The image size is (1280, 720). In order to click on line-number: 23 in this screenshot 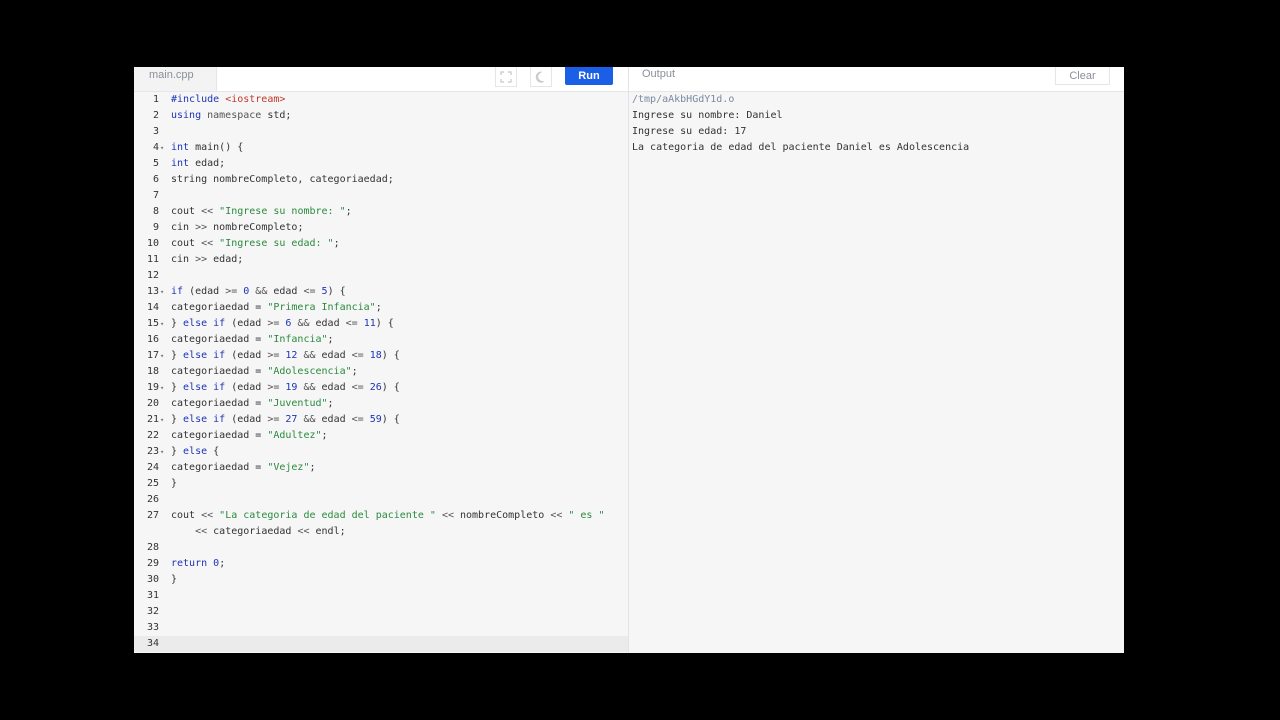, I will do `click(152, 451)`.